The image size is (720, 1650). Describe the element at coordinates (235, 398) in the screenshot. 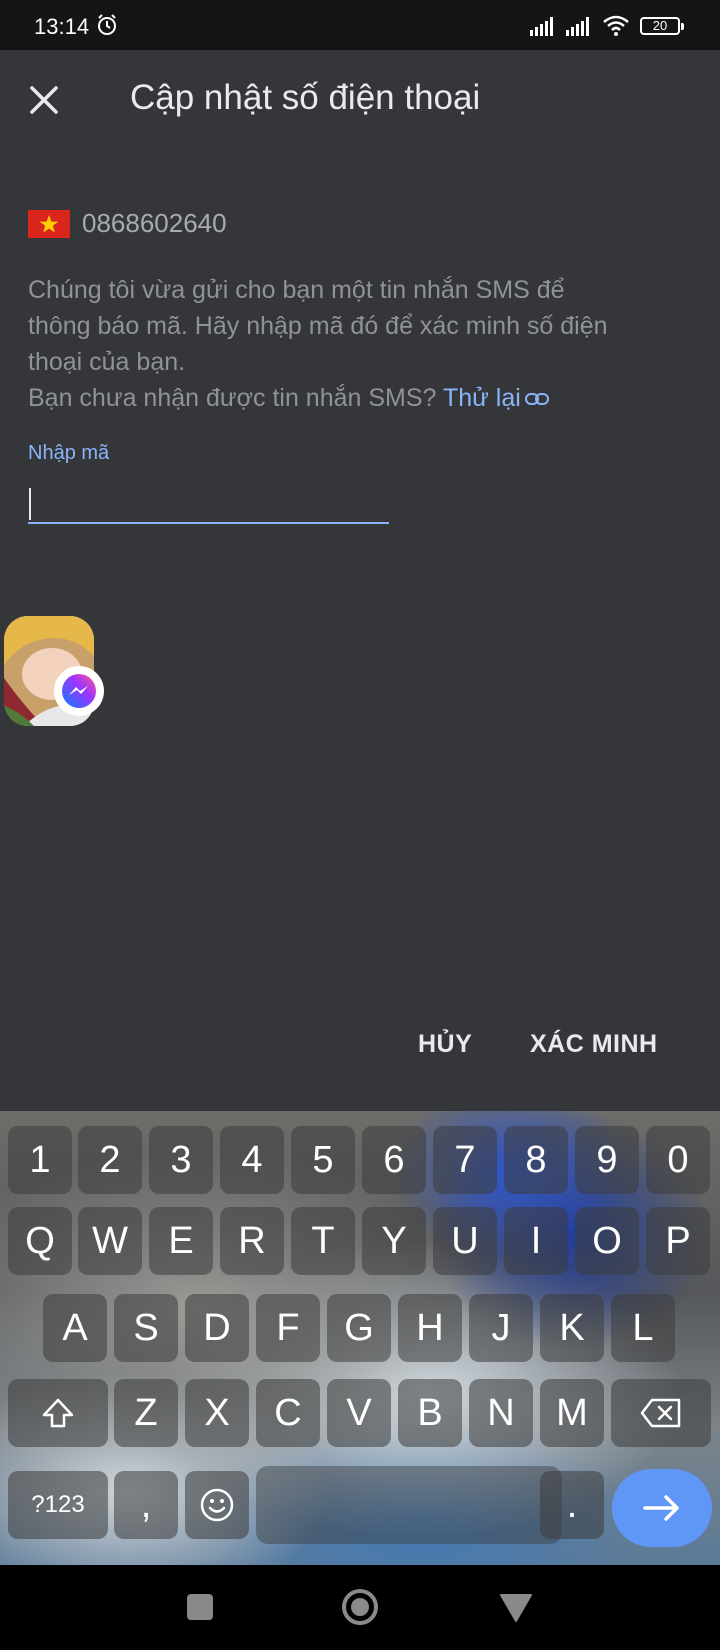

I see `resend-prompt: Bạn chưa nhận được tin nhắn SMS?` at that location.